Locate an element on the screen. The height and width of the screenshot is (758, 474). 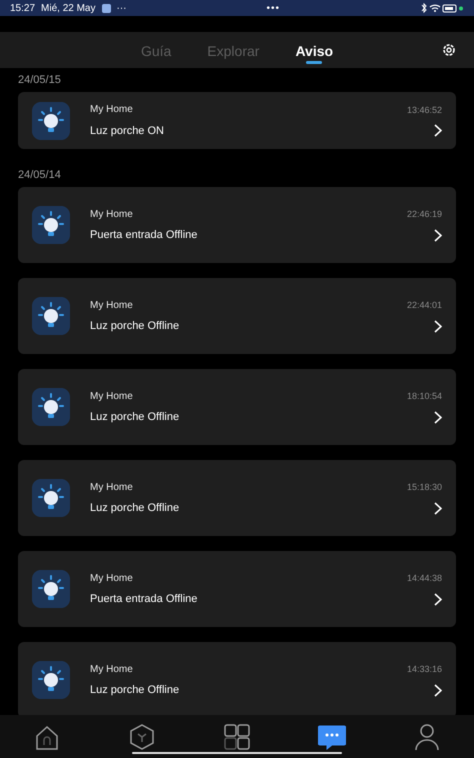
notification-time: 22:44:01 is located at coordinates (424, 305).